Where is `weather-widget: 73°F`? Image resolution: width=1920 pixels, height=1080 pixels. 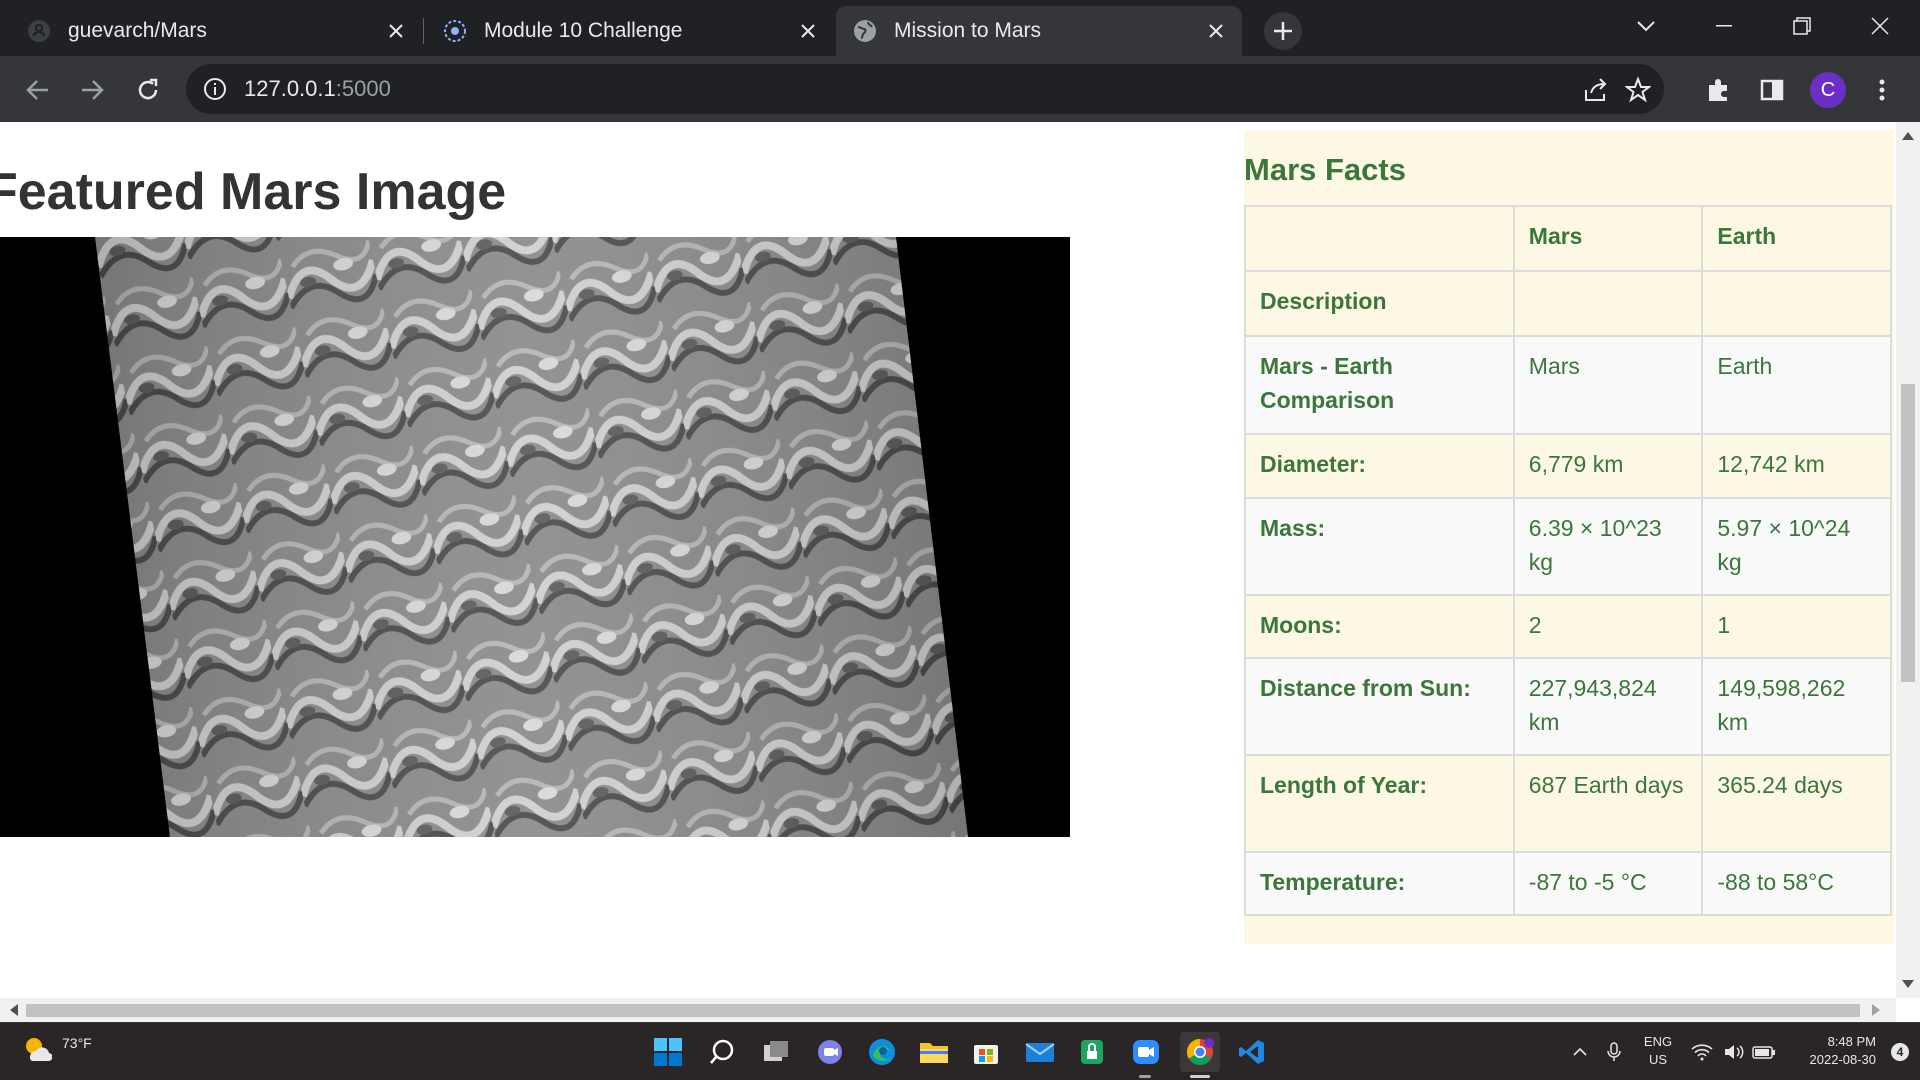
weather-widget: 73°F is located at coordinates (57, 1048).